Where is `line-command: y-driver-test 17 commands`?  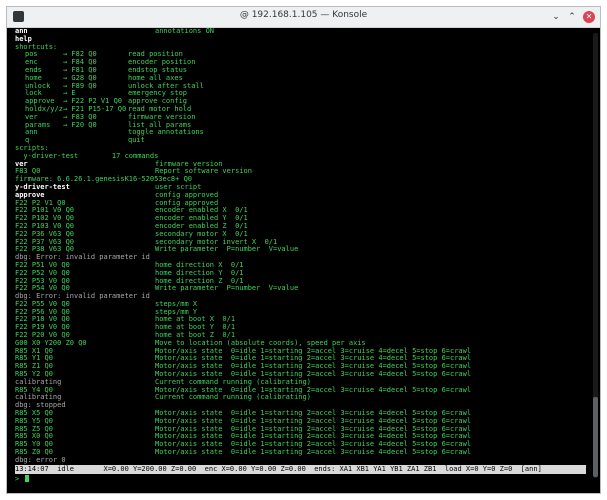 line-command: y-driver-test 17 commands is located at coordinates (87, 155).